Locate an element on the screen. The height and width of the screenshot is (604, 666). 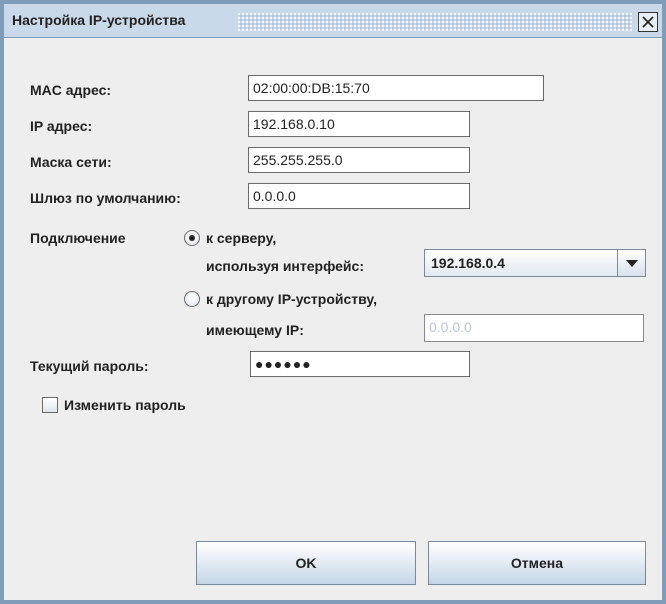
chevron-down-icon is located at coordinates (632, 263).